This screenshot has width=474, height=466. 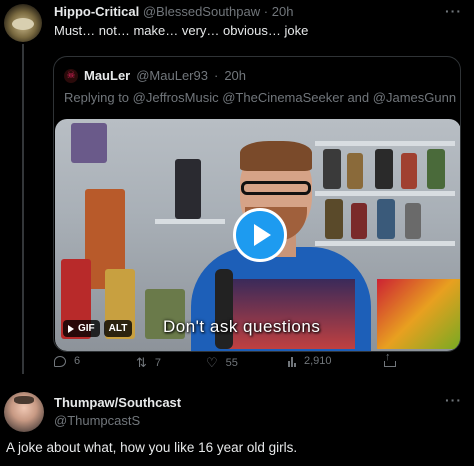 I want to click on reply-count: 6, so click(x=77, y=361).